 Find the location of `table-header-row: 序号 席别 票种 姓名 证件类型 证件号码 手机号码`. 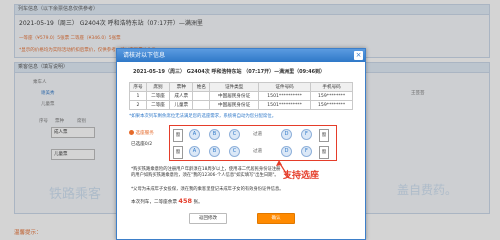

table-header-row: 序号 席别 票种 姓名 证件类型 证件号码 手机号码 is located at coordinates (241, 87).